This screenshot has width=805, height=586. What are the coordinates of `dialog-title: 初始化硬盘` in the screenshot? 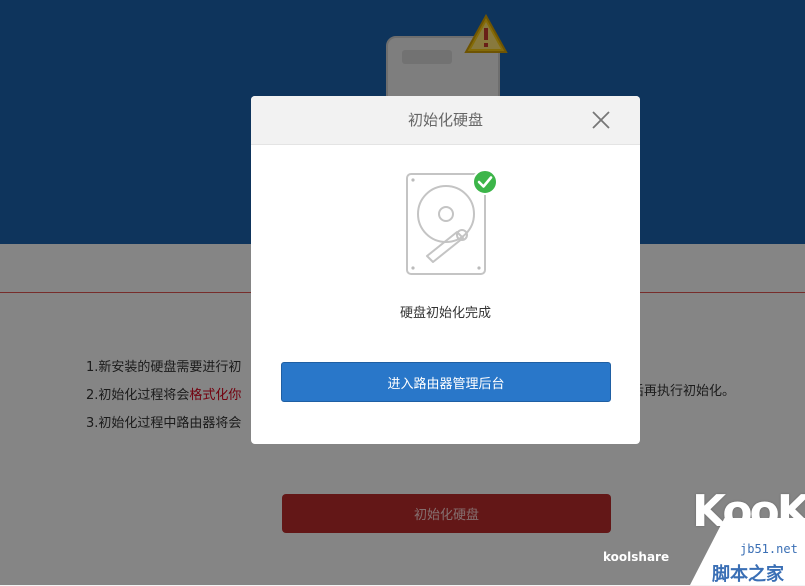 It's located at (445, 120).